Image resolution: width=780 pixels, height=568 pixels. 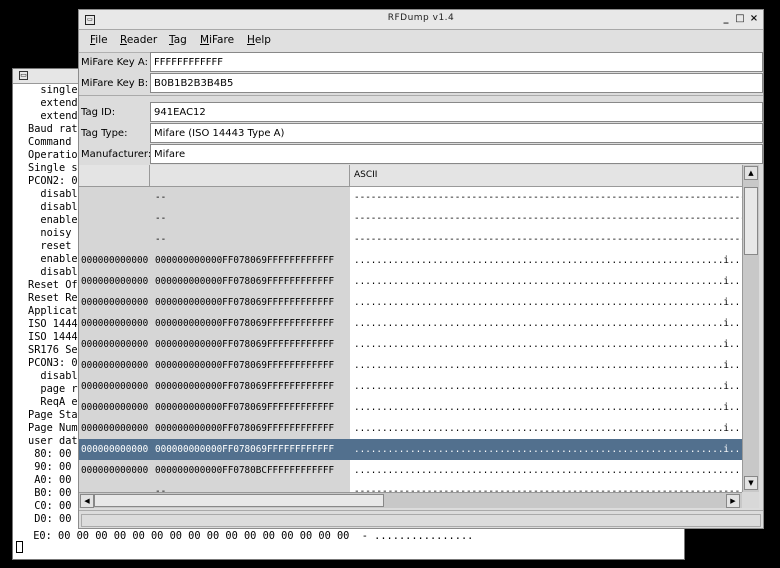 I want to click on terminal-line: A0: 00, so click(x=50, y=480).